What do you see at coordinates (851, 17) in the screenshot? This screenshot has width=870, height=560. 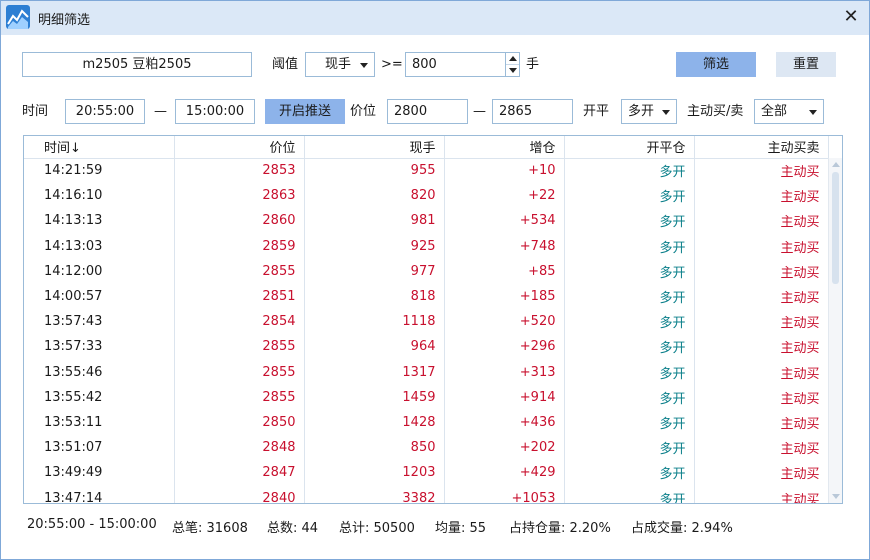 I see `close-icon: ✕` at bounding box center [851, 17].